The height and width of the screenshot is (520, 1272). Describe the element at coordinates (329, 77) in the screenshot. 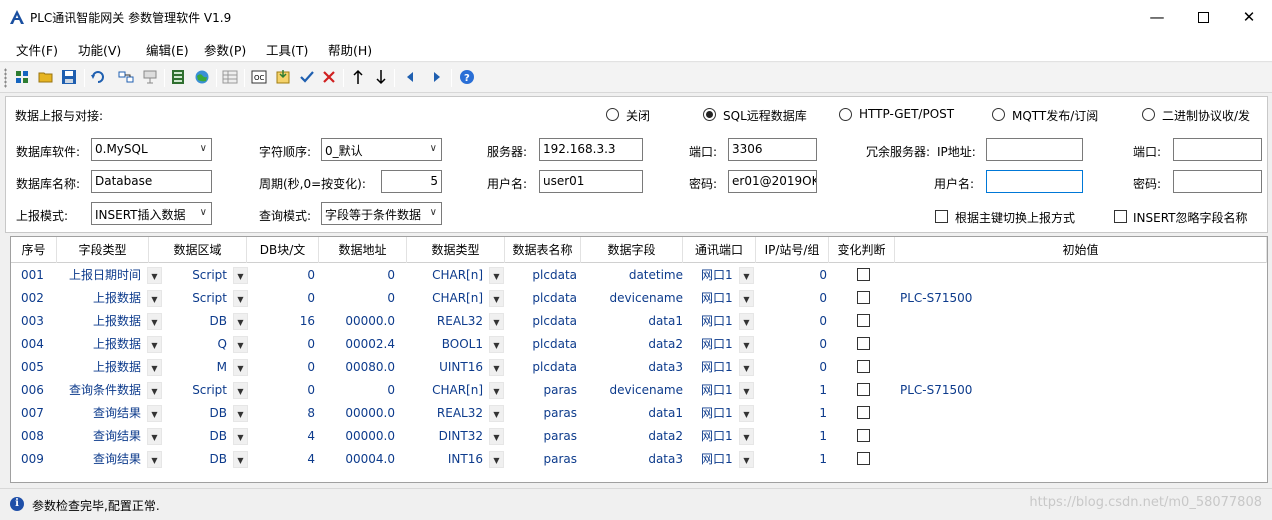

I see `delete-icon` at that location.